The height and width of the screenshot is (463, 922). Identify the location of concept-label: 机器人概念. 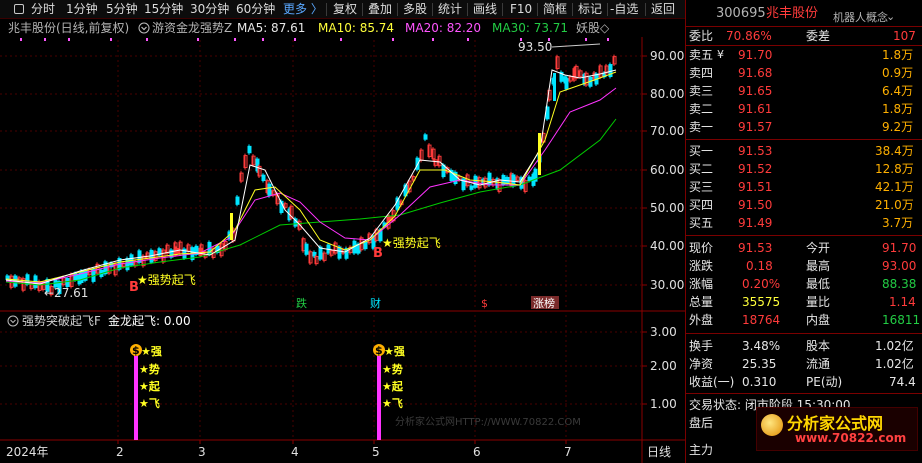
(860, 18).